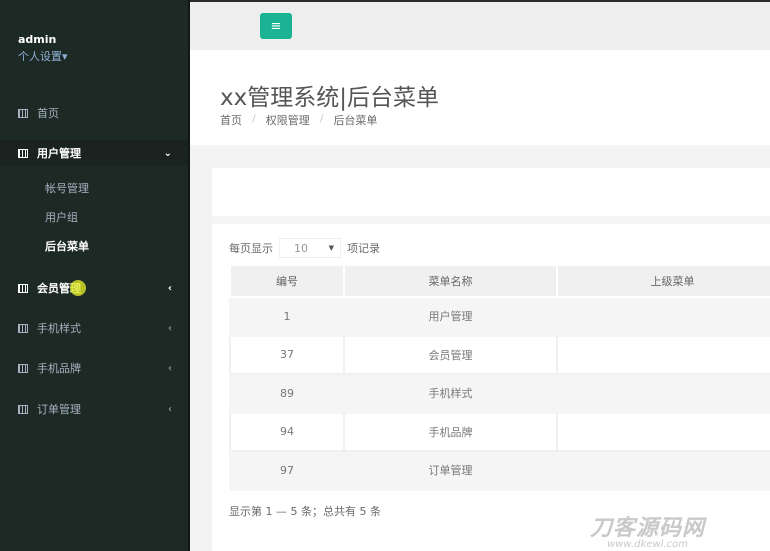 This screenshot has height=551, width=770. Describe the element at coordinates (94, 368) in the screenshot. I see `sidebar-item-phone-brands: 手机品牌 ‹` at that location.